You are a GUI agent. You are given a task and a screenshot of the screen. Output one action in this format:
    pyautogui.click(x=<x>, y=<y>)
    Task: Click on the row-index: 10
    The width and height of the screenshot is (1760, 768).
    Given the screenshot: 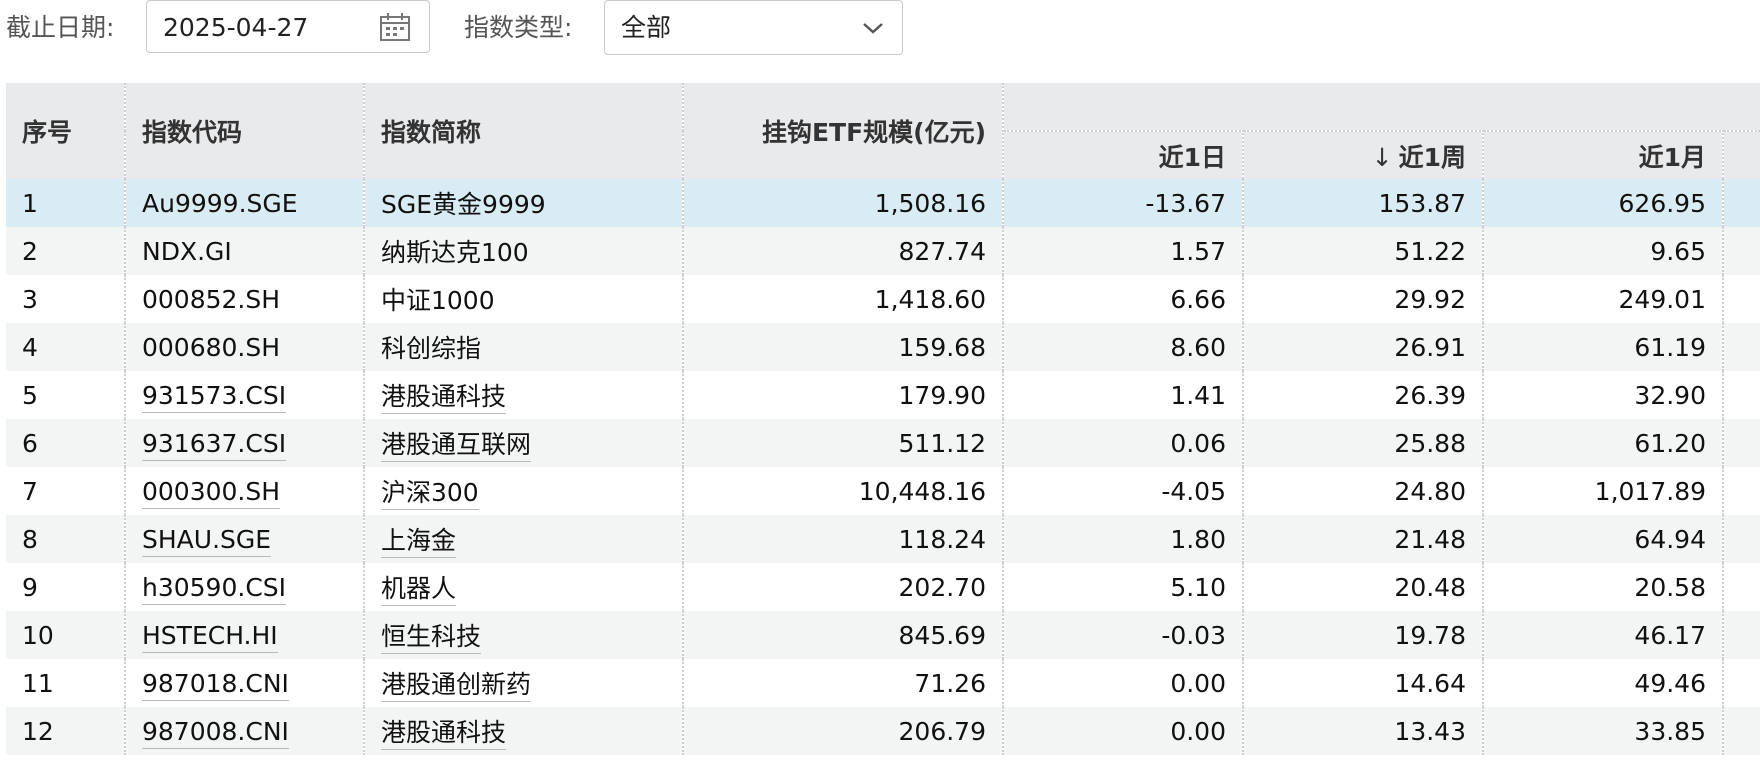 What is the action you would take?
    pyautogui.click(x=66, y=635)
    